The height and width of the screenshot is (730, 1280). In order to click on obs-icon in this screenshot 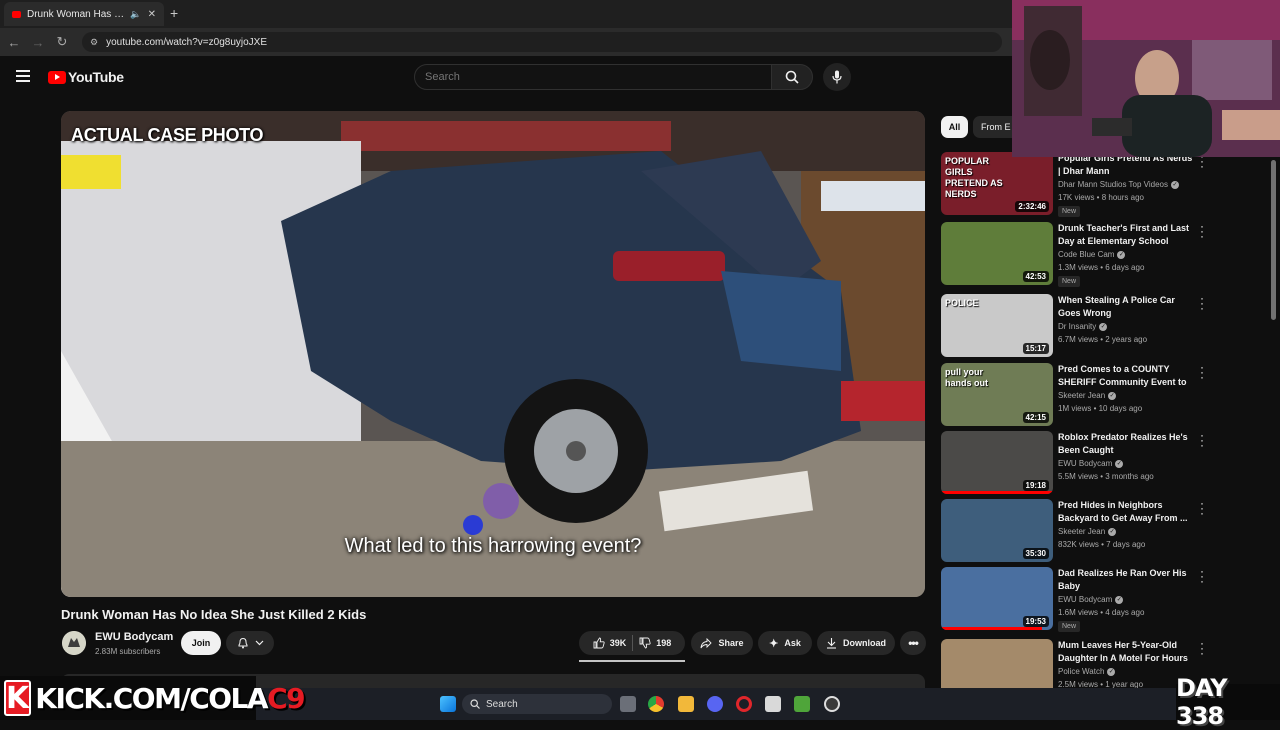, I will do `click(832, 704)`.